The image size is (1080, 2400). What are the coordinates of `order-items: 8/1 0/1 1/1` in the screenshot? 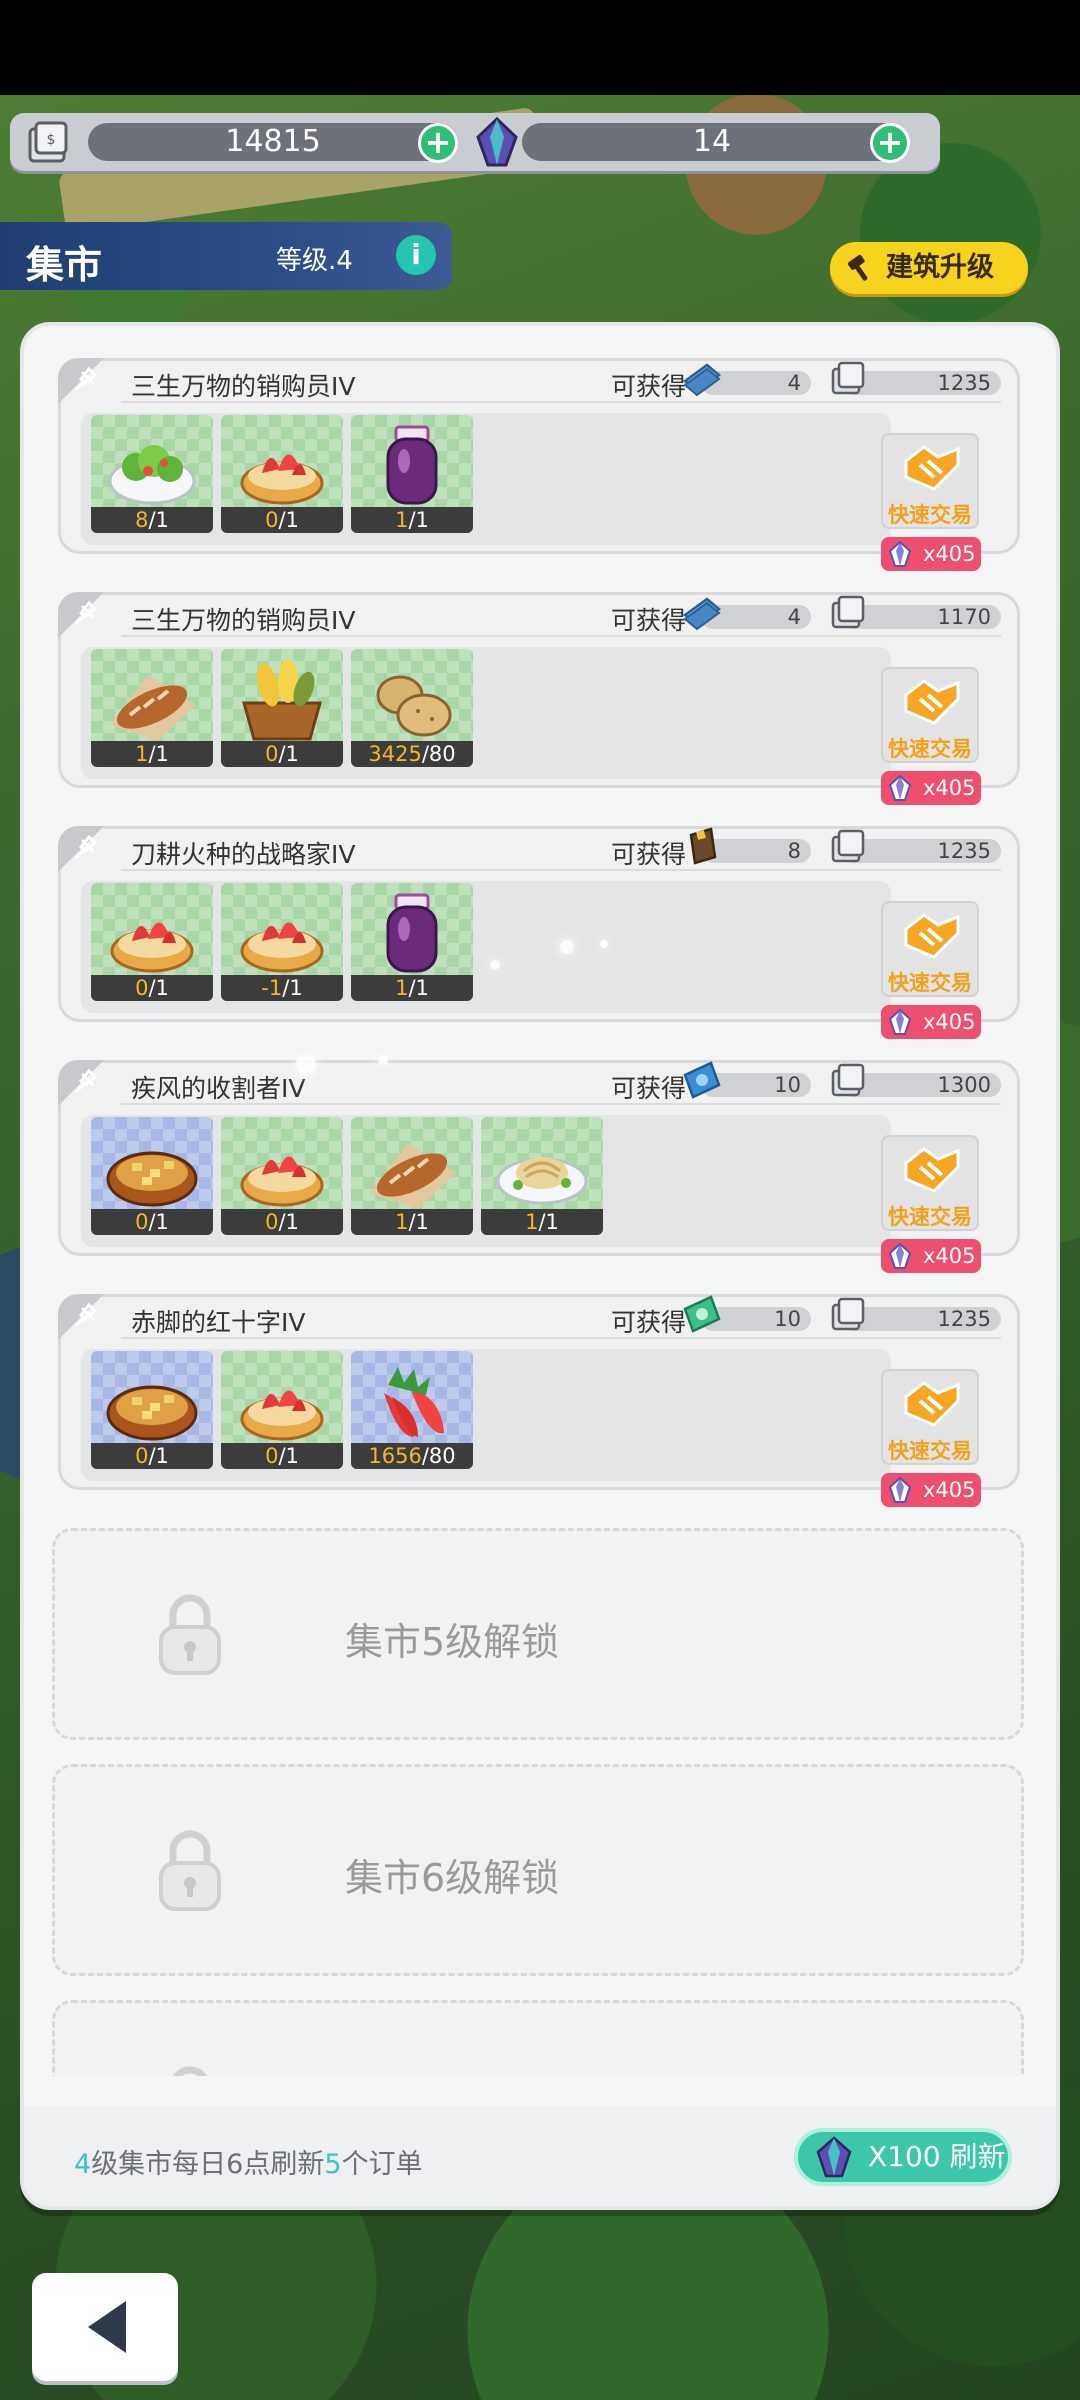 It's located at (486, 479).